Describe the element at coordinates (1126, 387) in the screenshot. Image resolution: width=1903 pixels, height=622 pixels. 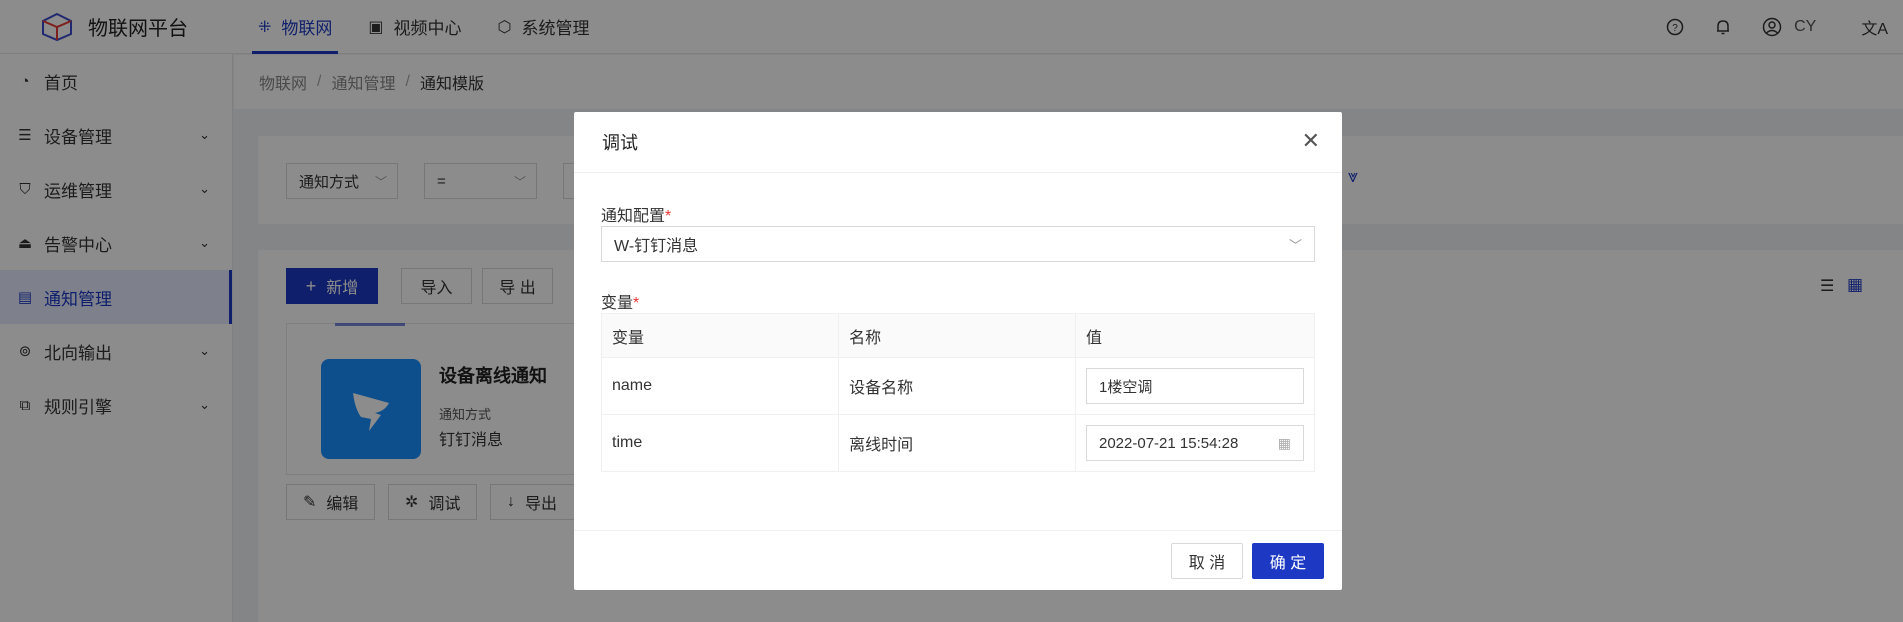
I see `var-value-text: 1楼空调` at that location.